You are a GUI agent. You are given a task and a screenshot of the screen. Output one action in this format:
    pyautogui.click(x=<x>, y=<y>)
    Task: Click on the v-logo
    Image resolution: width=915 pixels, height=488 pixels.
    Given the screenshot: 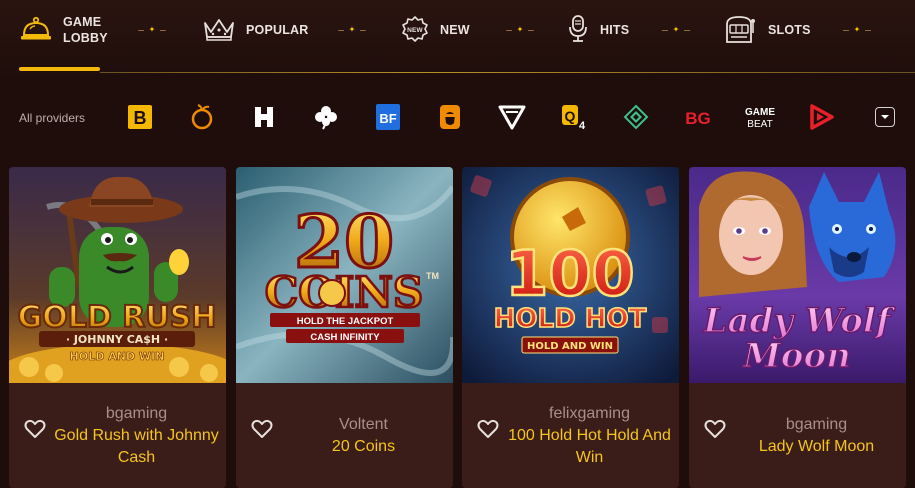 What is the action you would take?
    pyautogui.click(x=512, y=117)
    